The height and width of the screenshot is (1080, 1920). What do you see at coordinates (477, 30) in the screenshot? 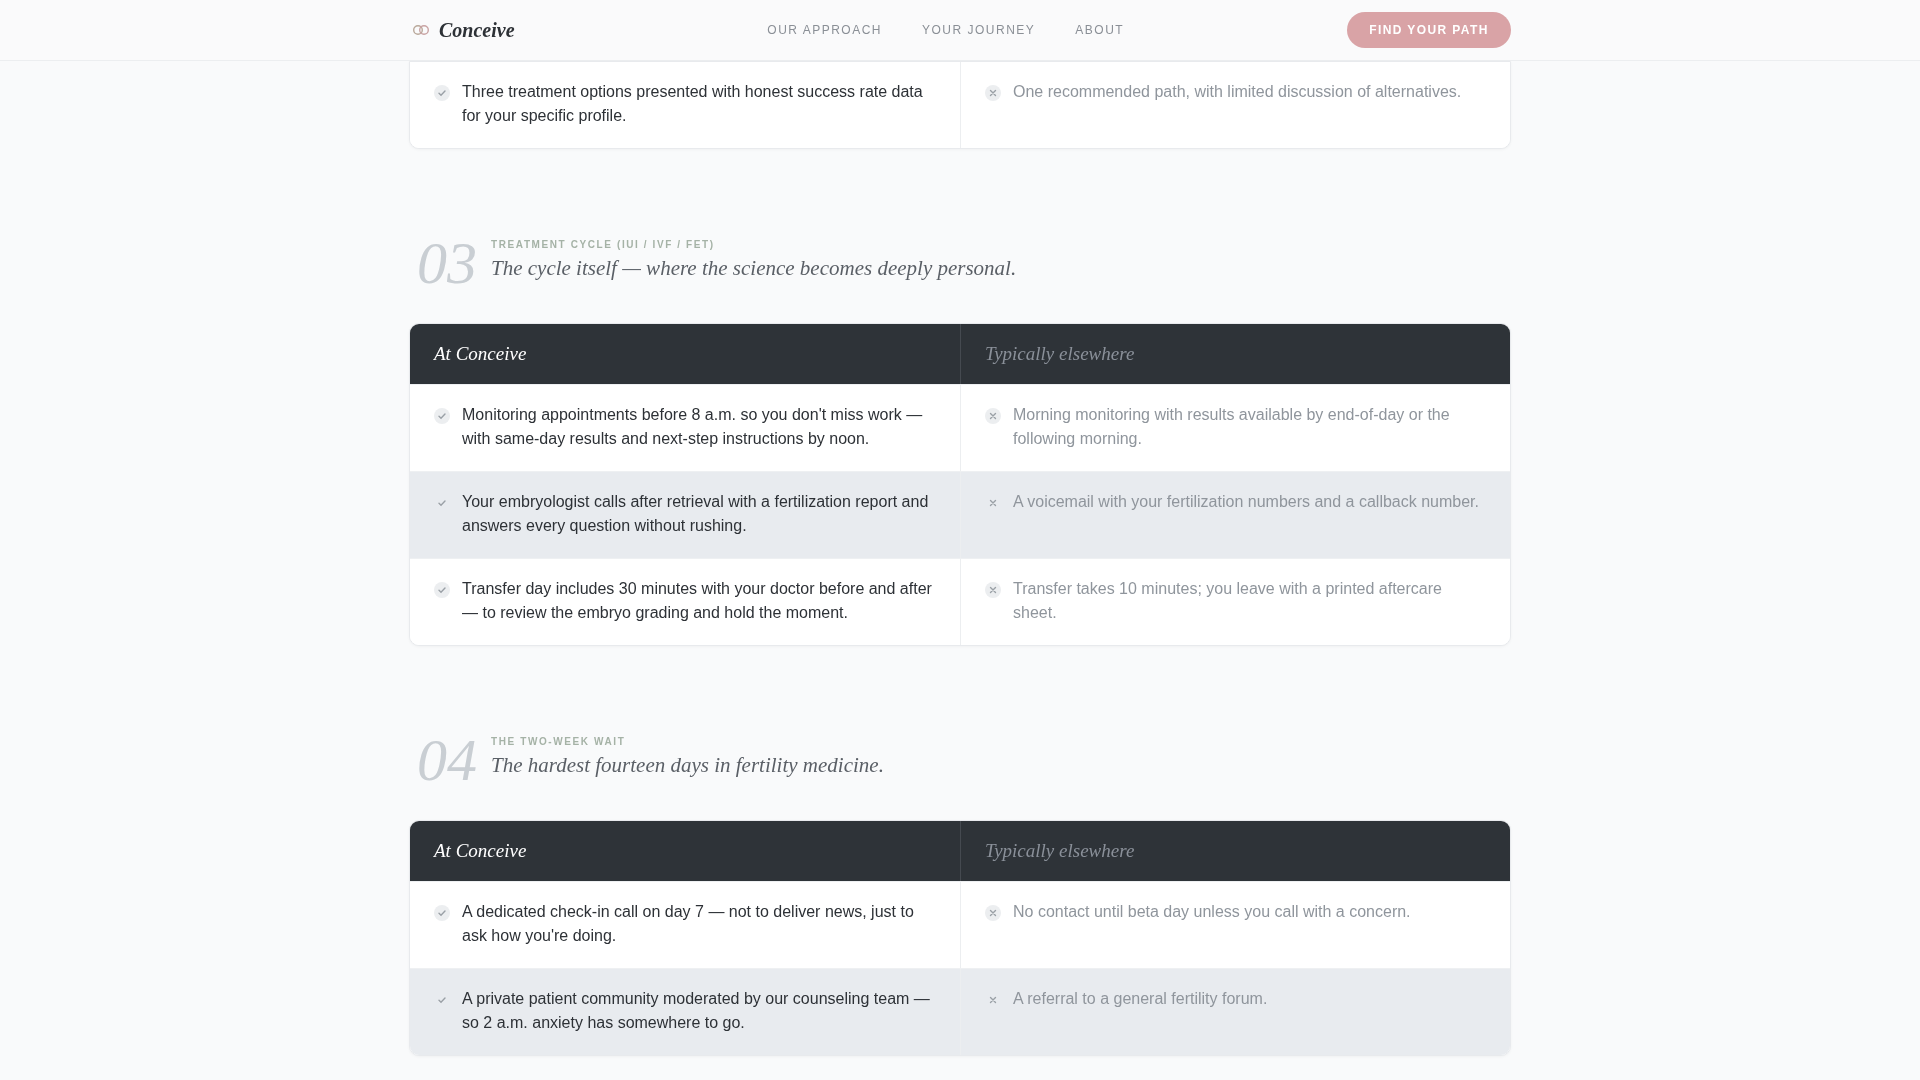
I see `brand-name: Conceive` at bounding box center [477, 30].